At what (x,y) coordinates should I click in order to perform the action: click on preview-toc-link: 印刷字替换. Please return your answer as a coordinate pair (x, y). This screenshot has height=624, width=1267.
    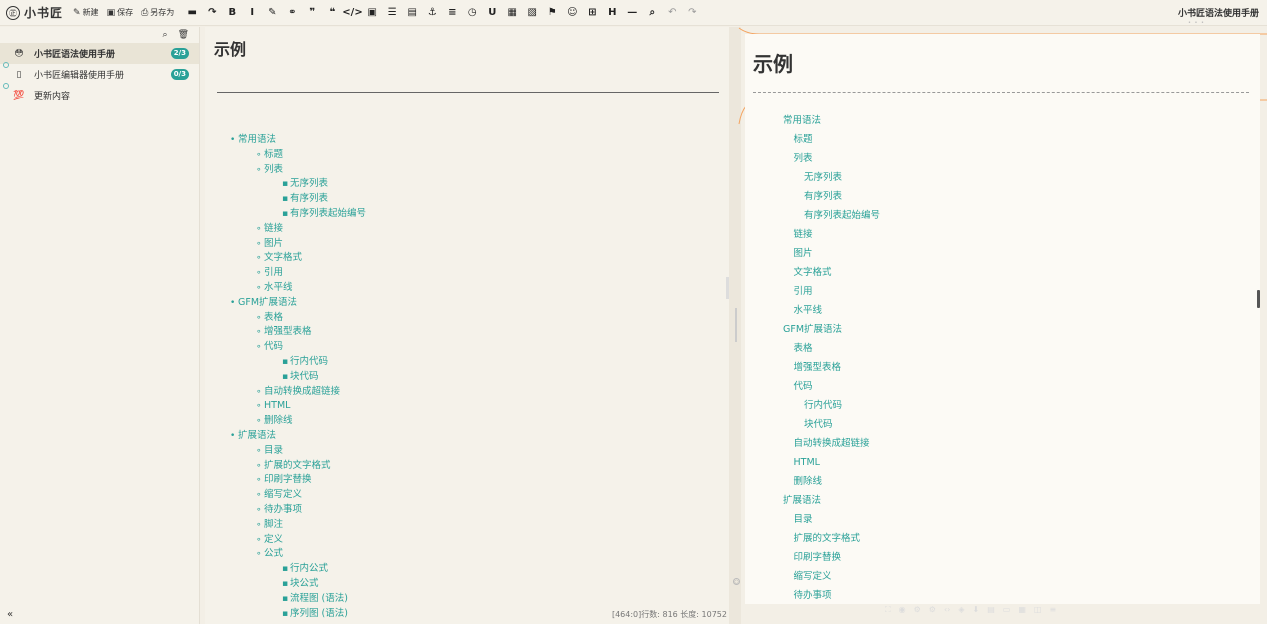
    Looking at the image, I should click on (831, 557).